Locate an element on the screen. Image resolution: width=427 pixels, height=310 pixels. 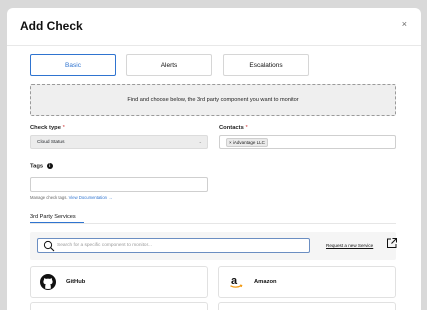
contacts-input: × iAdvantage LLC is located at coordinates (307, 142).